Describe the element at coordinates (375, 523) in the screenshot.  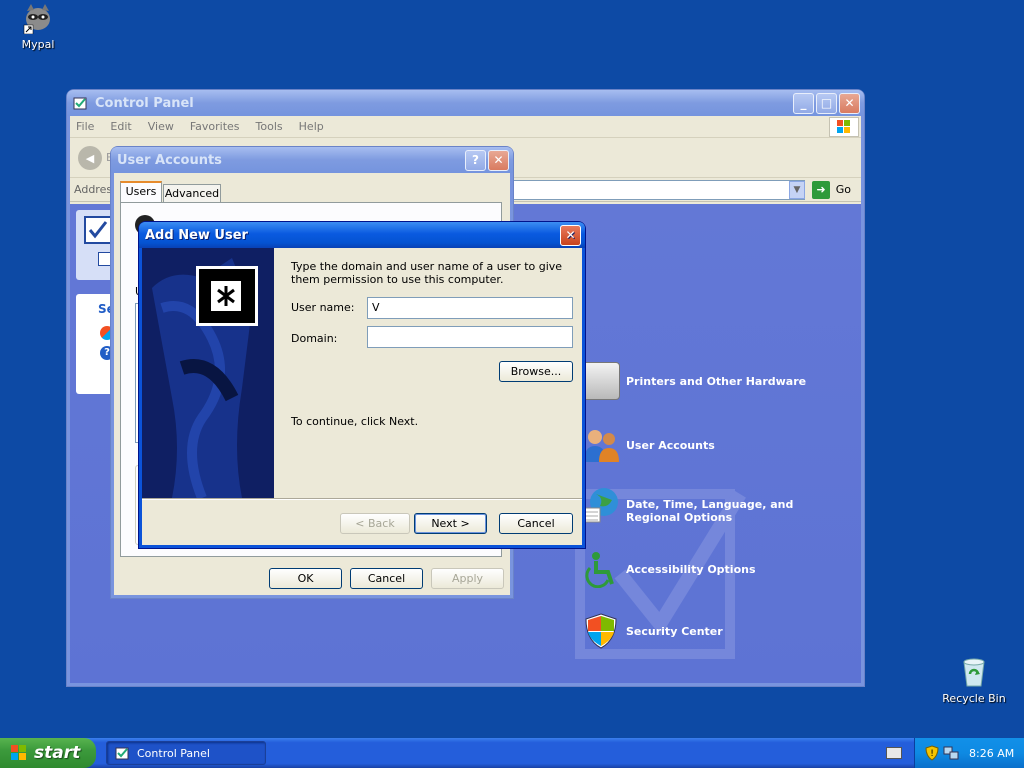
I see `back-button: < Back` at that location.